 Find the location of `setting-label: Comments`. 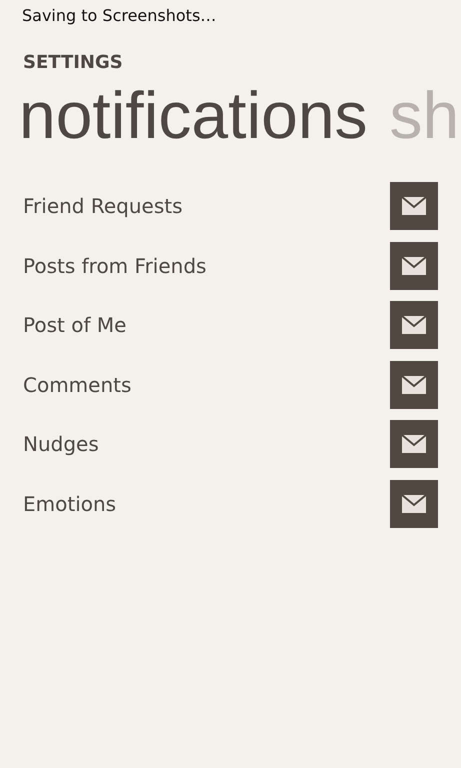

setting-label: Comments is located at coordinates (77, 384).